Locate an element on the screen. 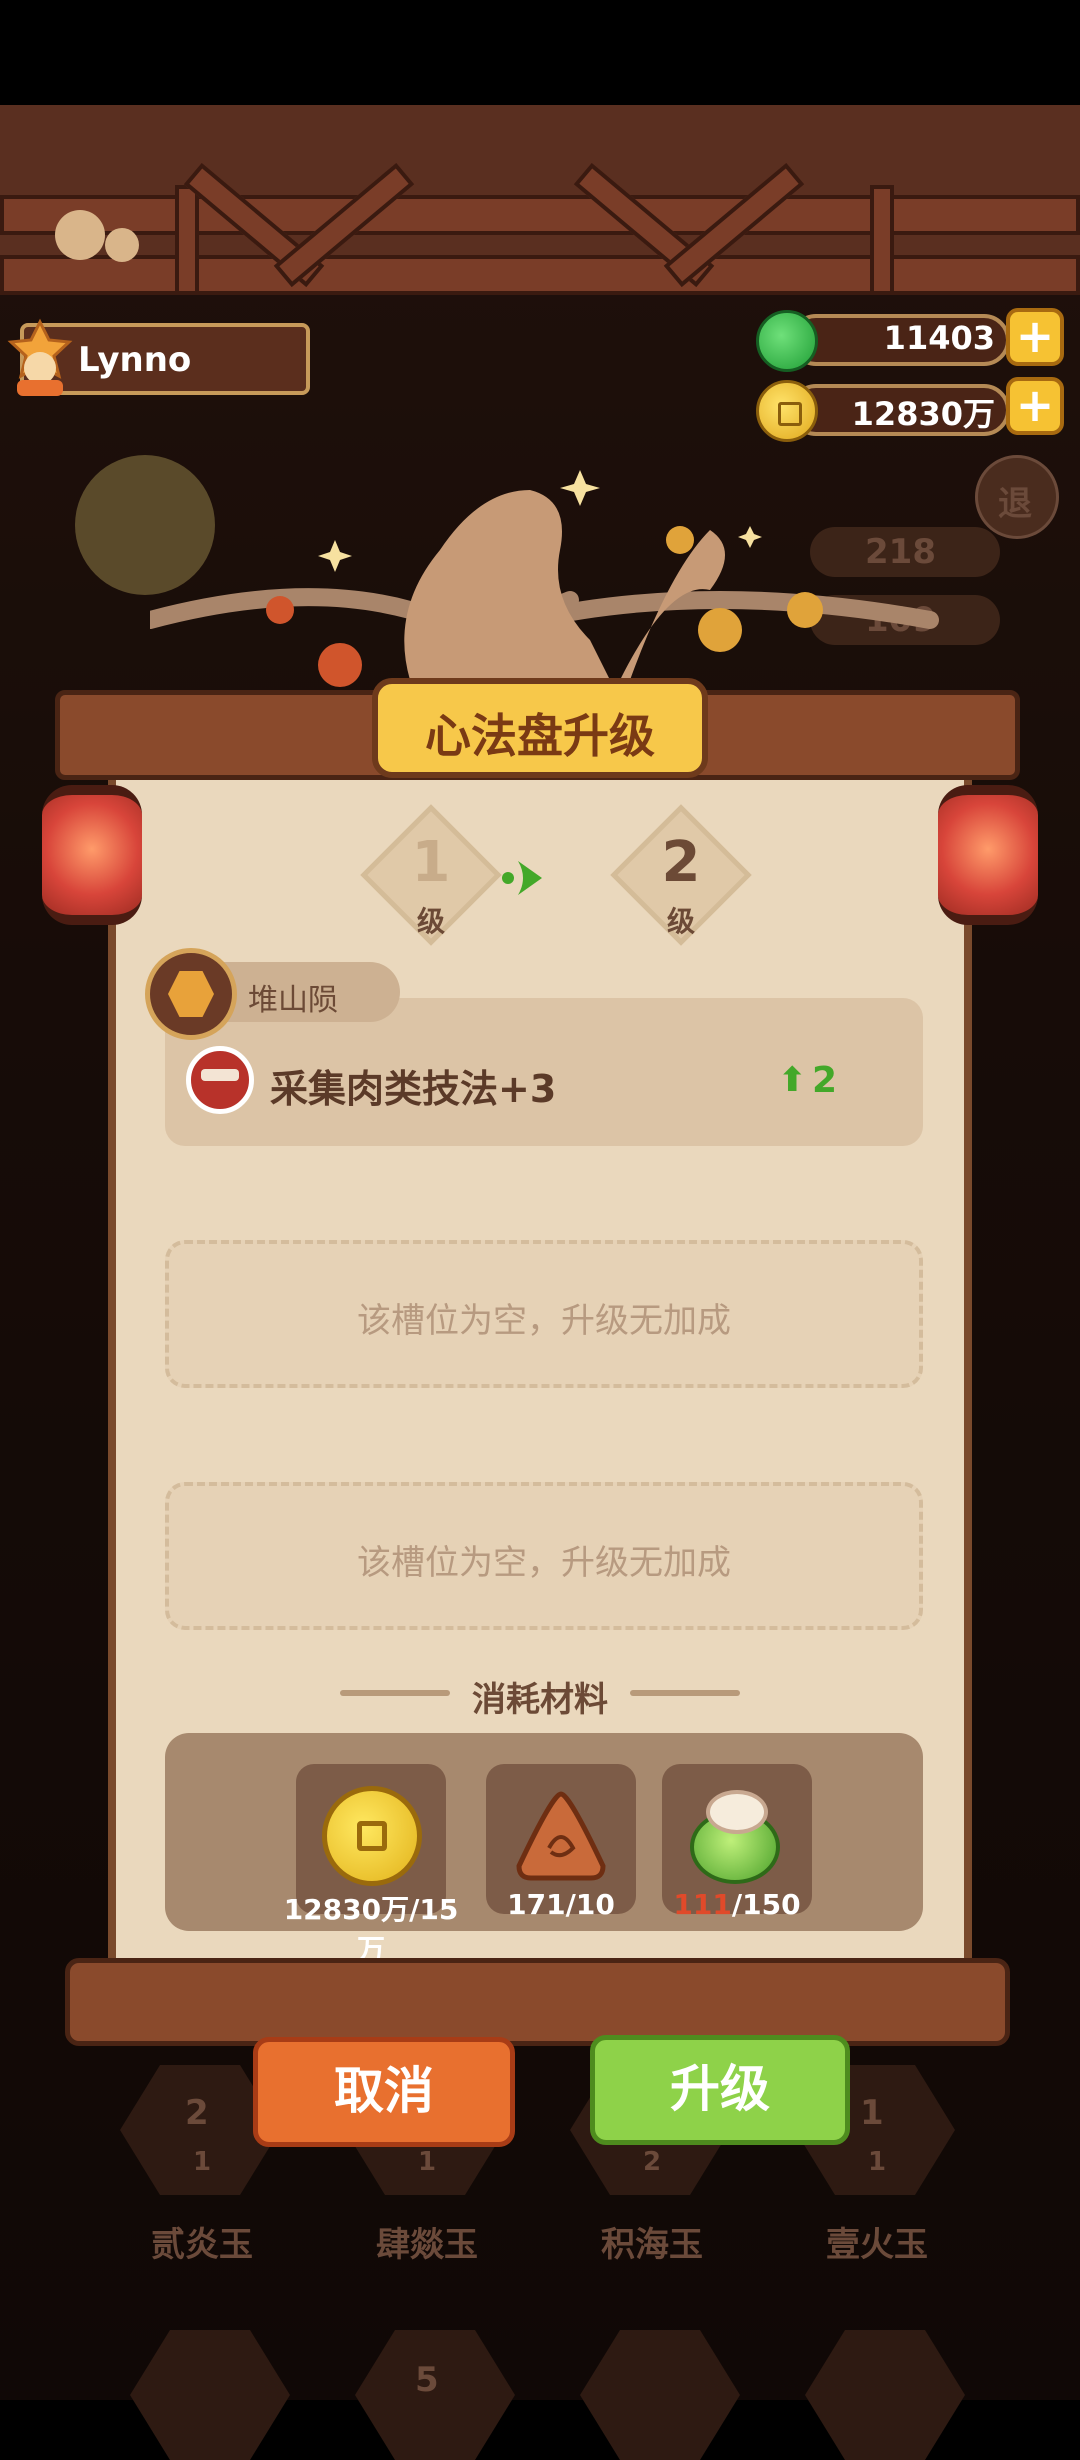  jade-slot-name: 积海玉 is located at coordinates (652, 2245).